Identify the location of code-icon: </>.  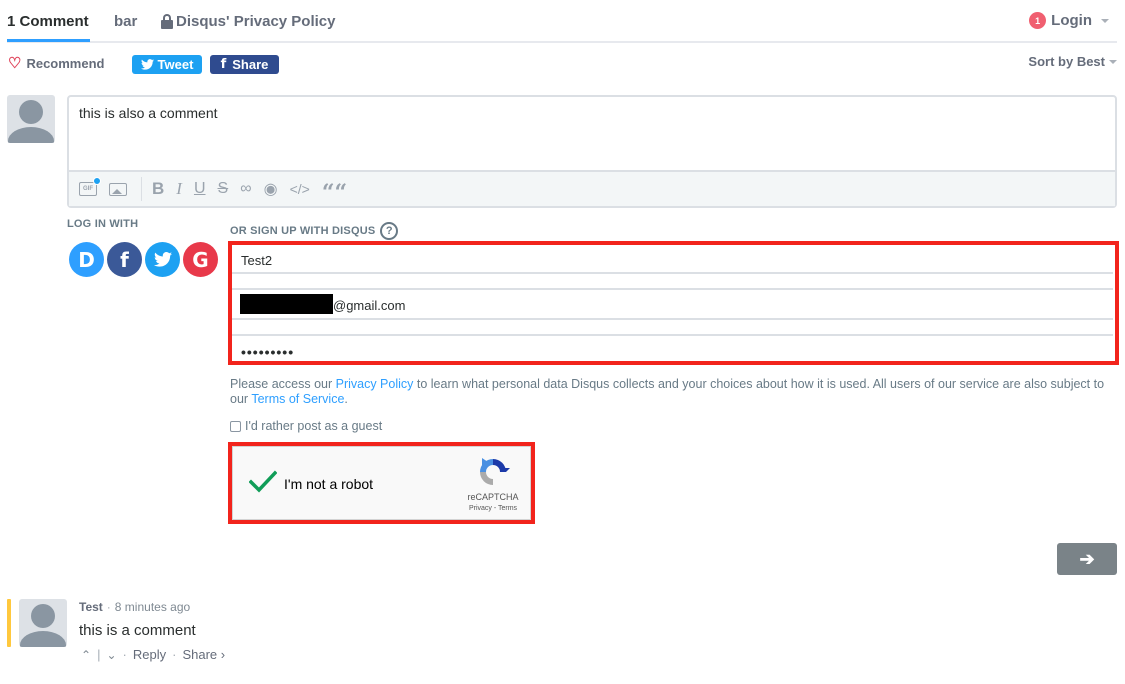
(300, 189).